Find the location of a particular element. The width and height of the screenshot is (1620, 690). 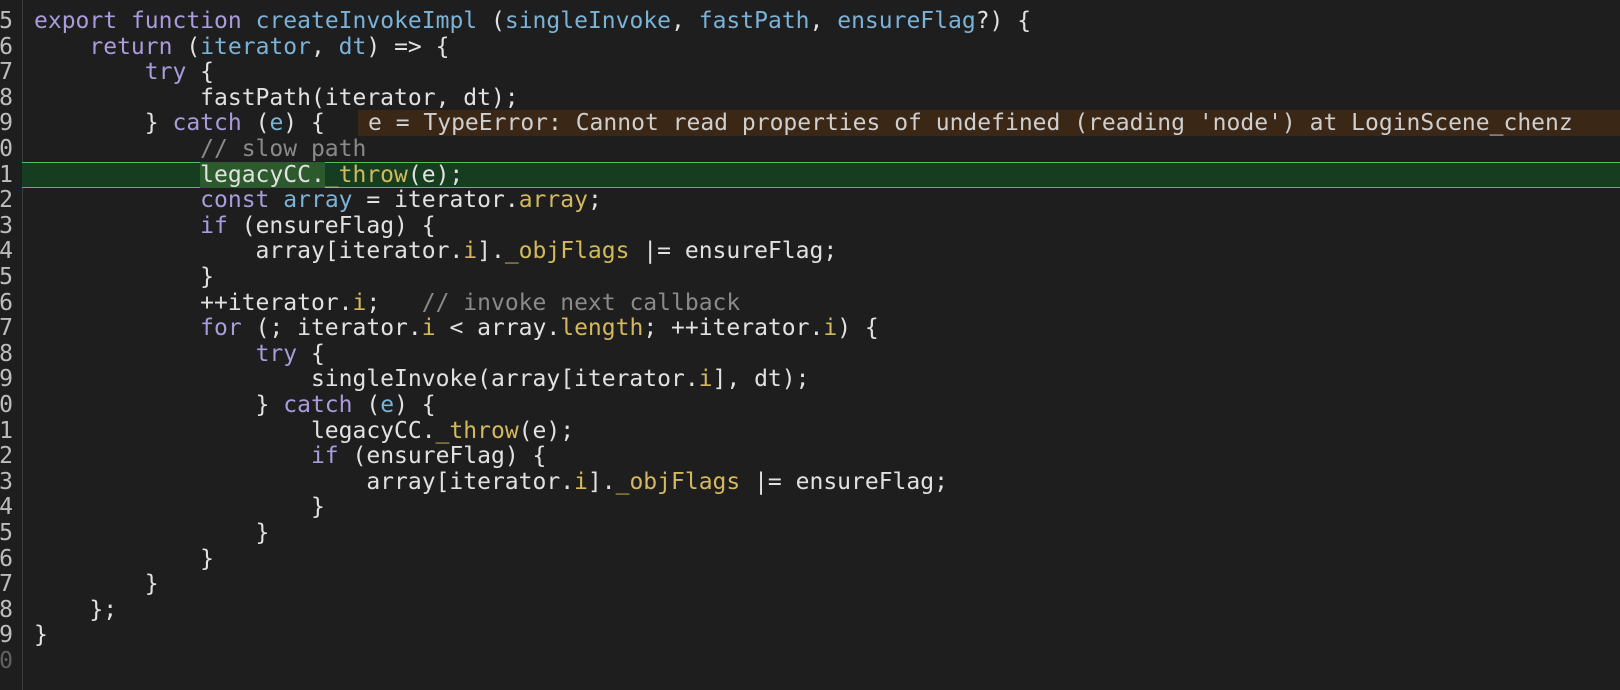

code-token: try is located at coordinates (276, 353).